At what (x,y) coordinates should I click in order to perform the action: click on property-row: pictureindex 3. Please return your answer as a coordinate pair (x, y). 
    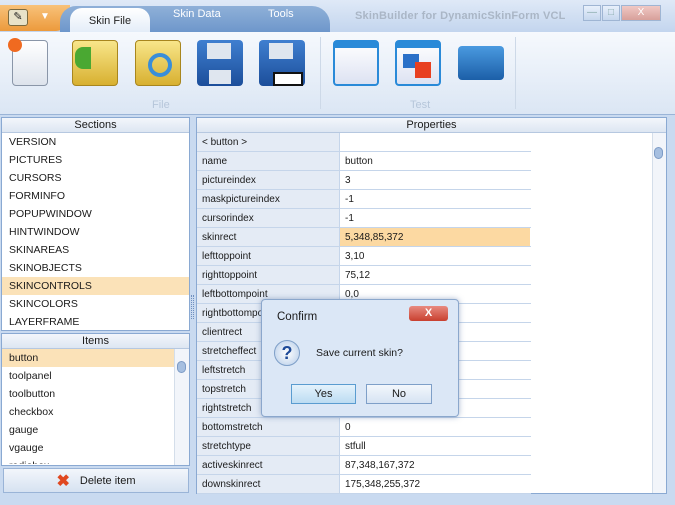
    Looking at the image, I should click on (364, 180).